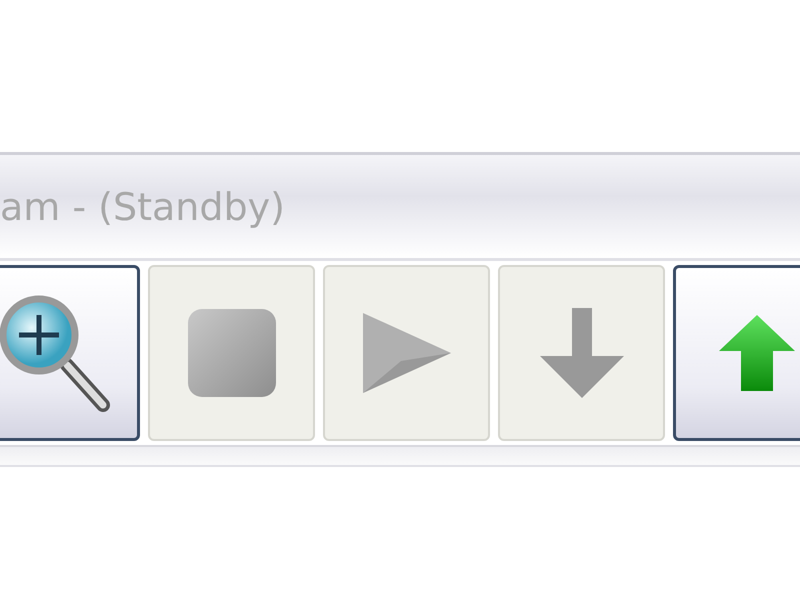 Image resolution: width=800 pixels, height=600 pixels. What do you see at coordinates (756, 353) in the screenshot?
I see `up-arrow-icon` at bounding box center [756, 353].